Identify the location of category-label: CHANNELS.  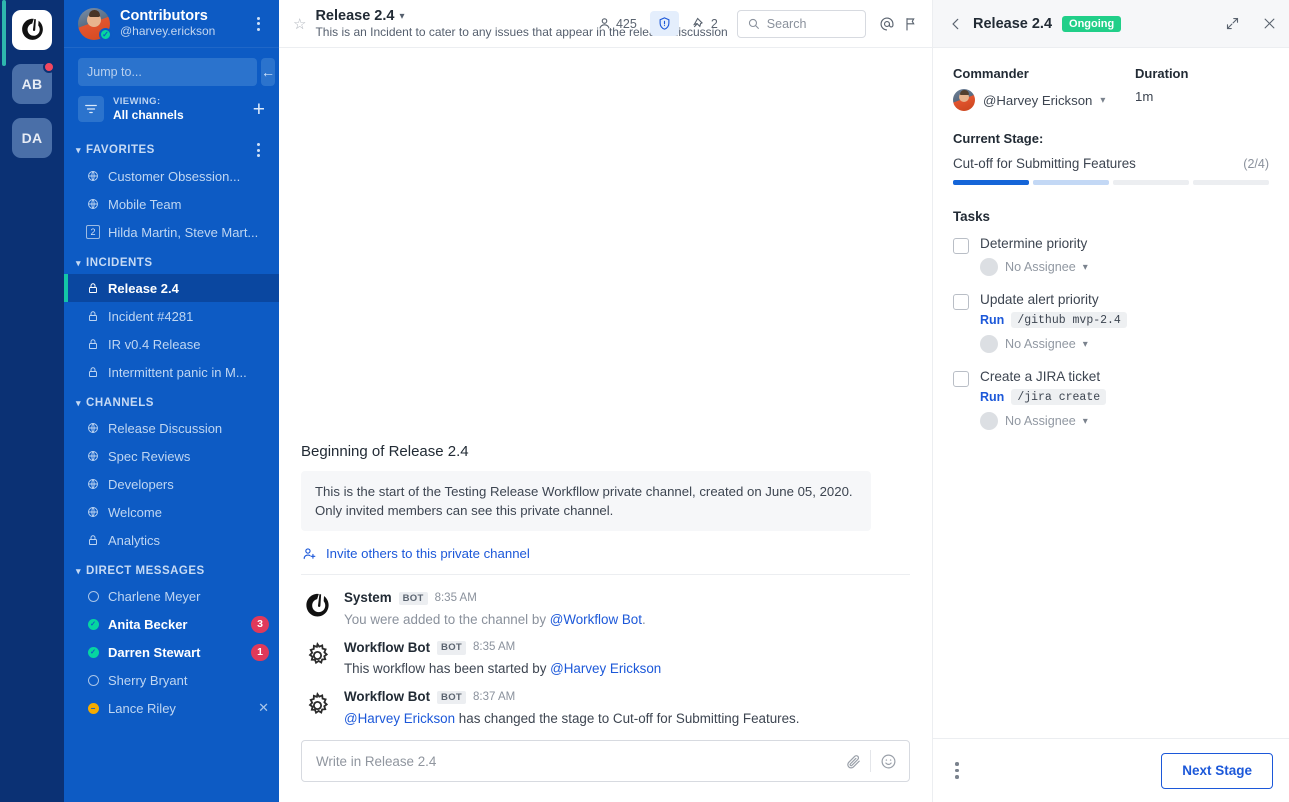
(120, 403).